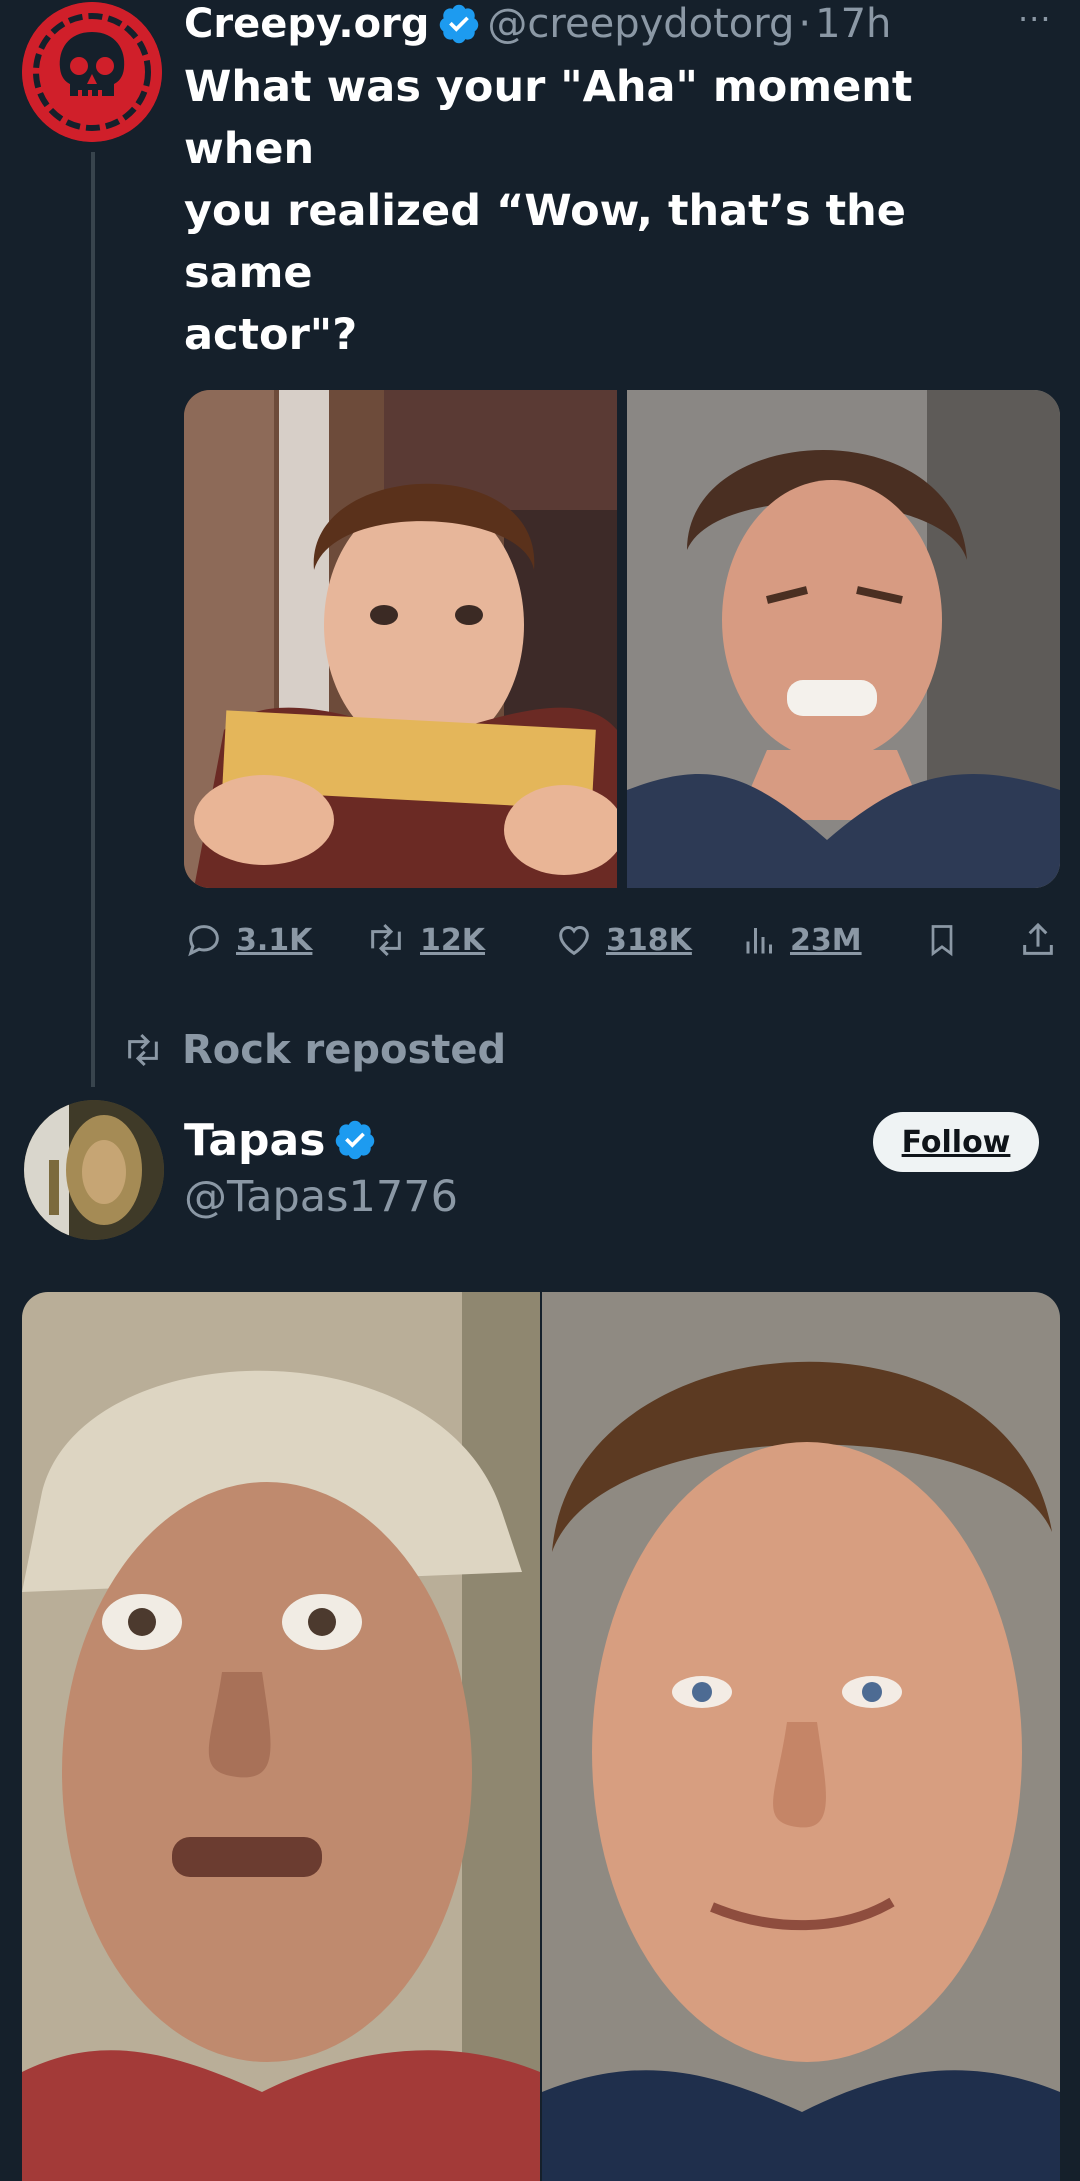 This screenshot has width=1080, height=2181. What do you see at coordinates (274, 940) in the screenshot?
I see `reply-count: 3.1K` at bounding box center [274, 940].